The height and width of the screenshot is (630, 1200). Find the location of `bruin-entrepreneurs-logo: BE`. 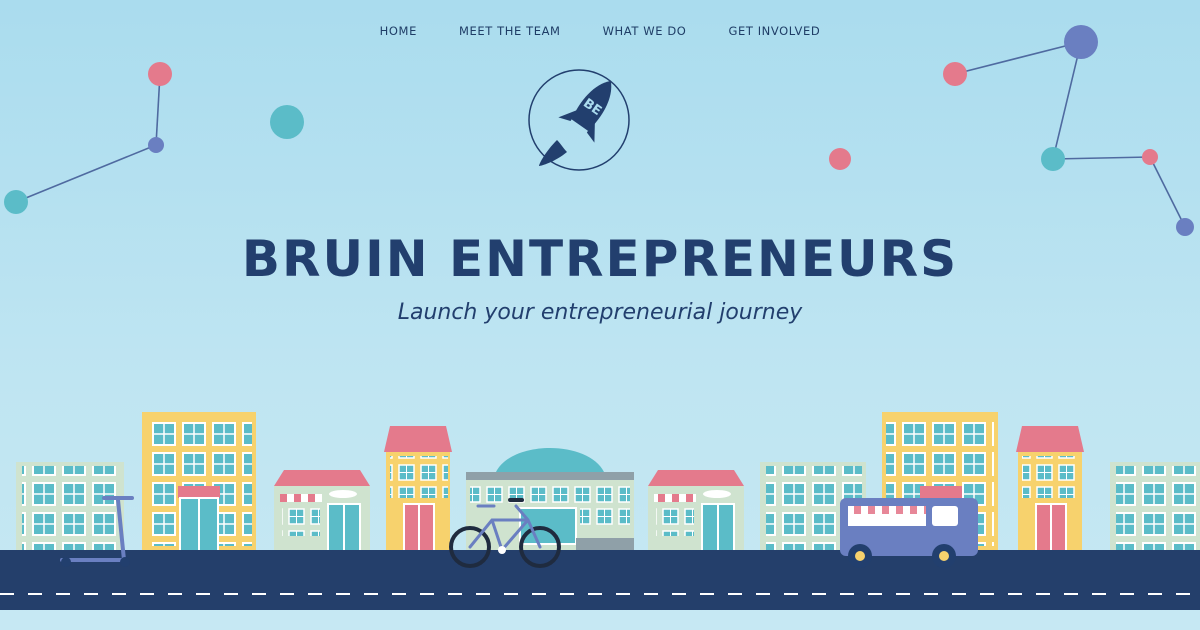

bruin-entrepreneurs-logo: BE is located at coordinates (579, 120).